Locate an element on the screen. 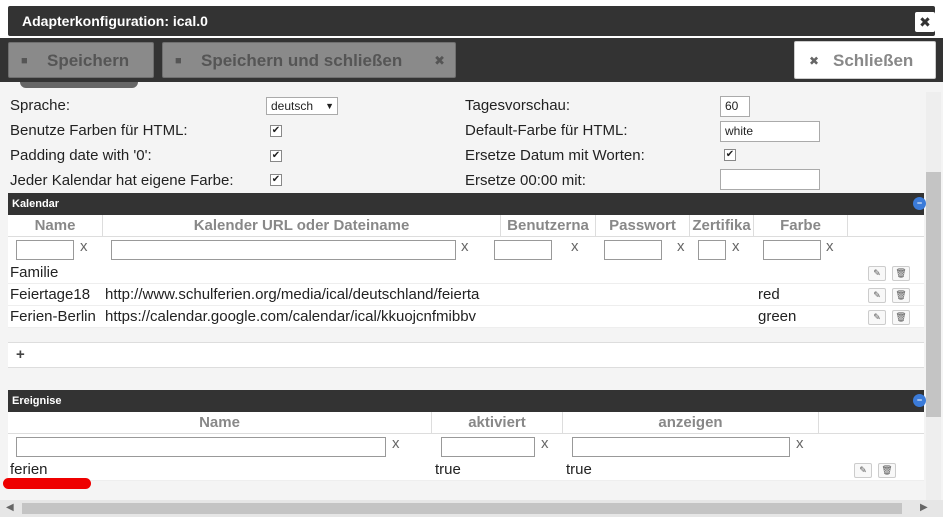 Image resolution: width=943 pixels, height=517 pixels. filter-farbe-input is located at coordinates (792, 250).